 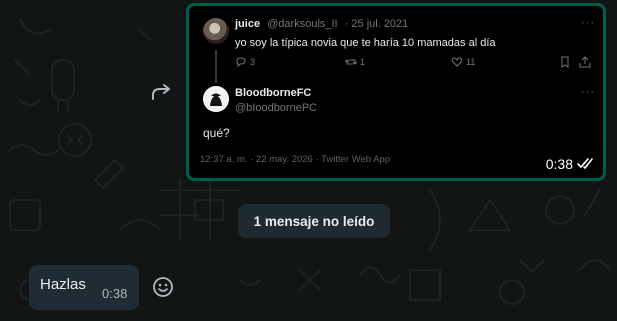 What do you see at coordinates (276, 108) in the screenshot?
I see `reply-author-handle: @bIoodbornePC` at bounding box center [276, 108].